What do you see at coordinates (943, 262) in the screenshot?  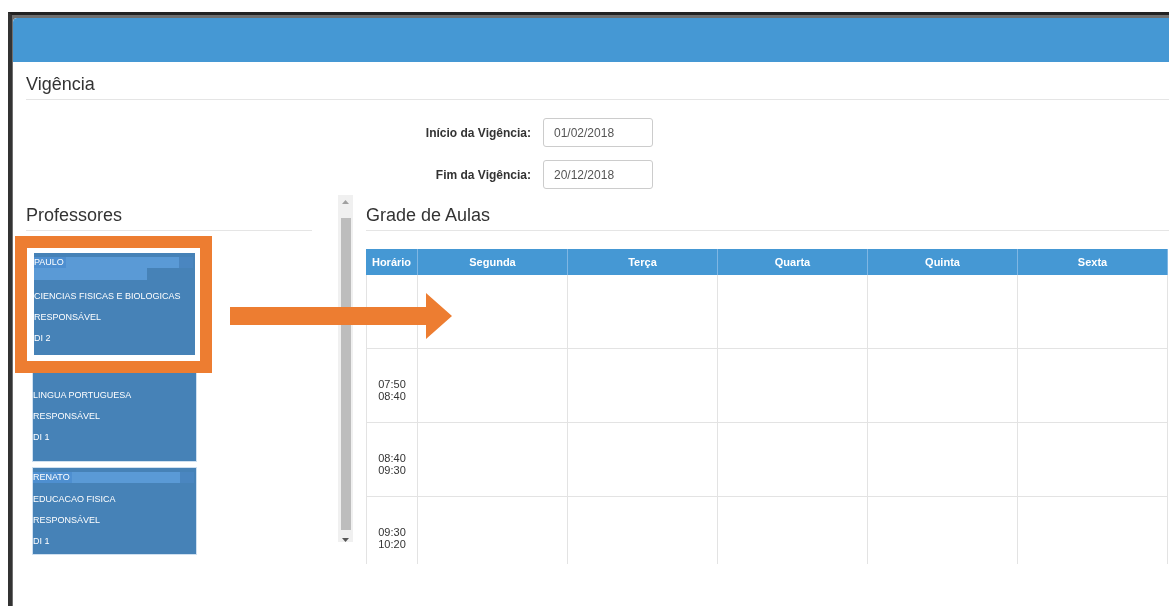 I see `column-header: Quinta` at bounding box center [943, 262].